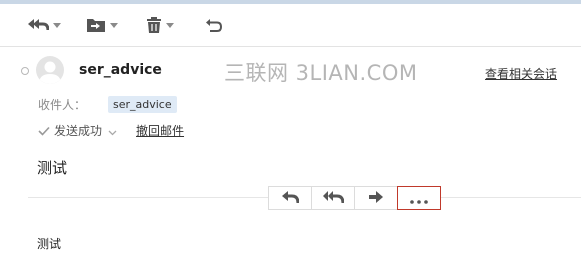  I want to click on more-dots-icon, so click(419, 198).